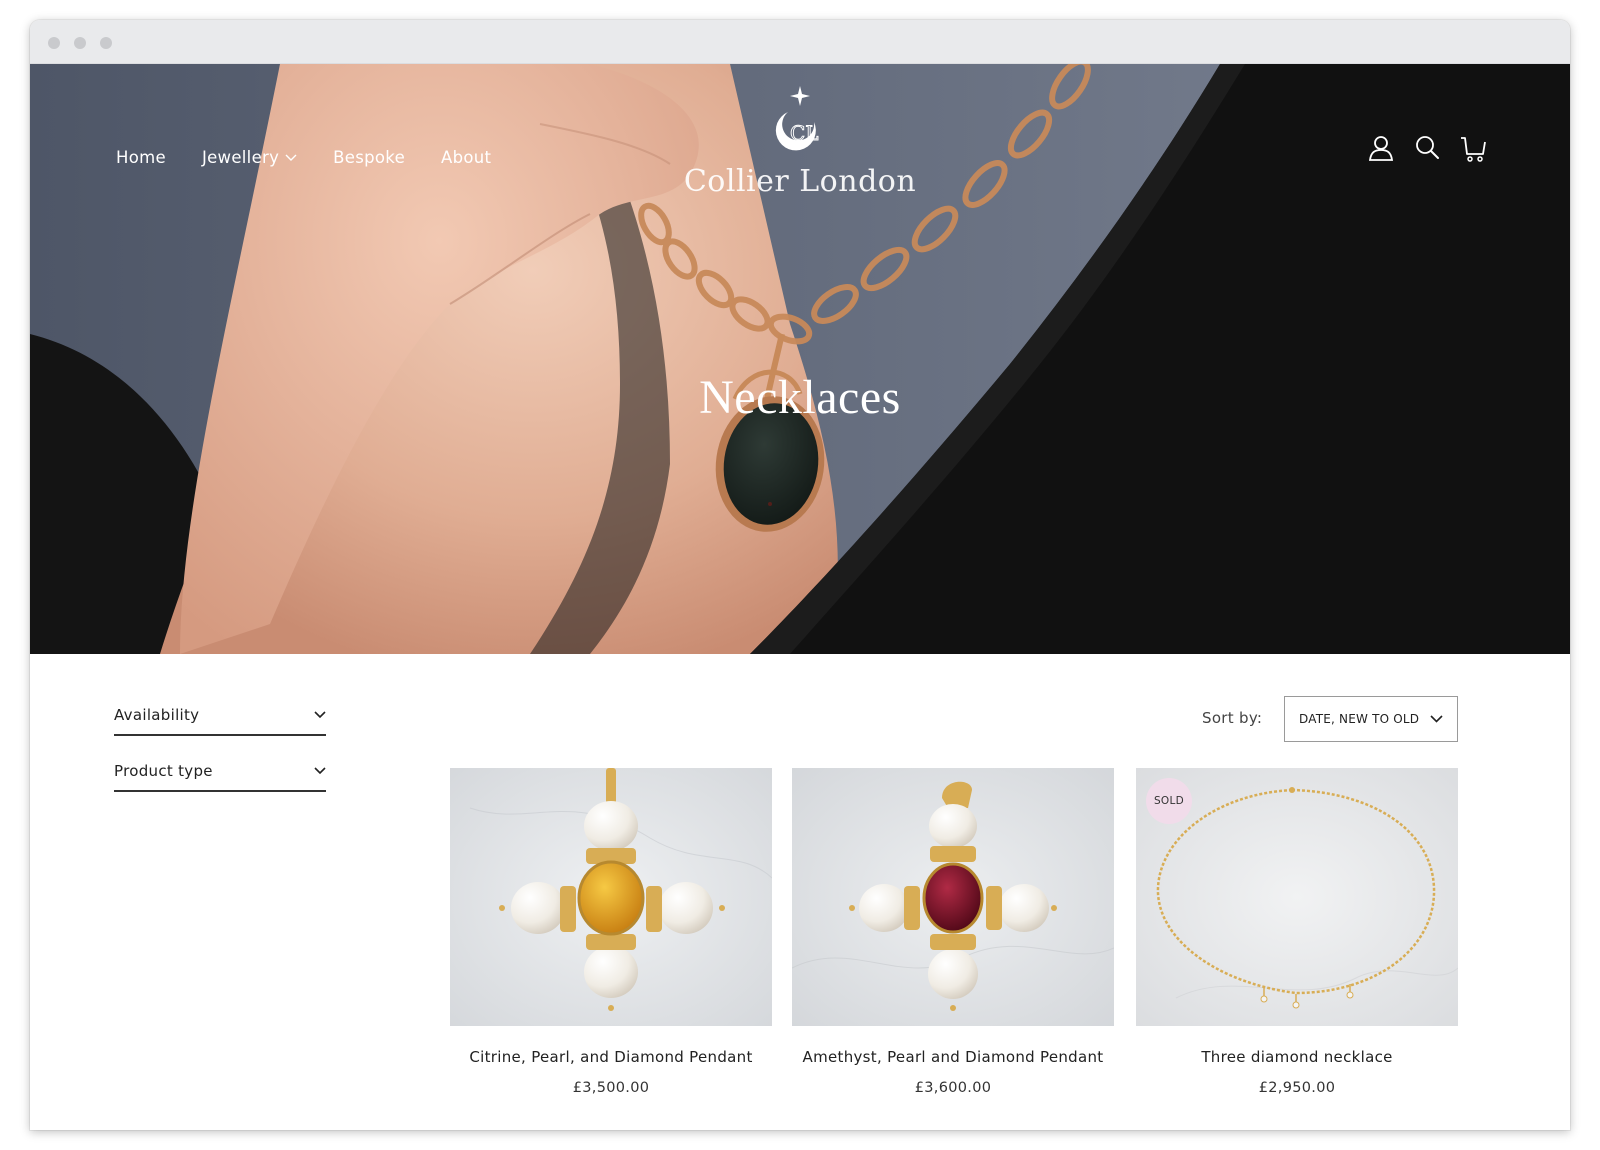 The width and height of the screenshot is (1600, 1150). What do you see at coordinates (797, 118) in the screenshot?
I see `crescent-monogram-icon: CL` at bounding box center [797, 118].